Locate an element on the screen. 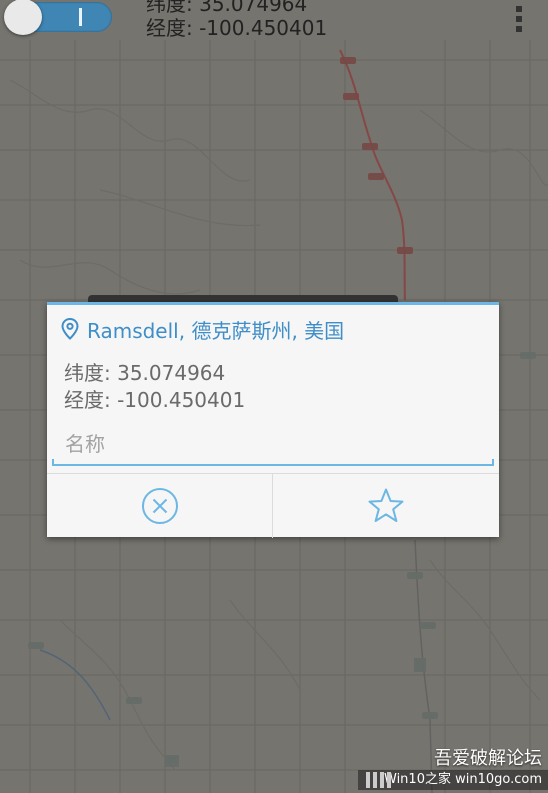 The height and width of the screenshot is (793, 548). watermark-site-bar: Win10之家 win10go.com is located at coordinates (453, 780).